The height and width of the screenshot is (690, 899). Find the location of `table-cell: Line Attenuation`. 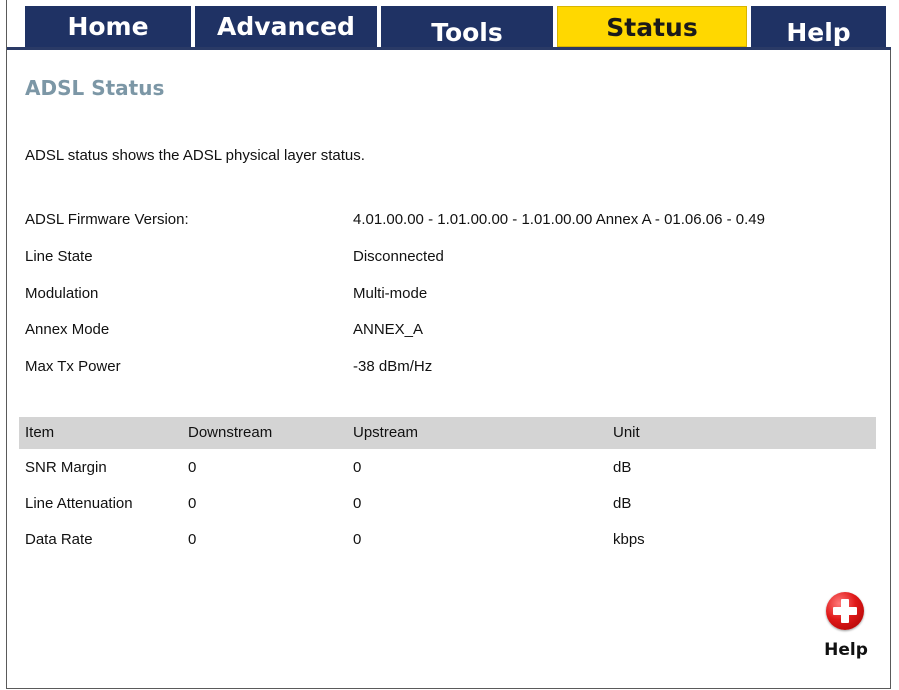

table-cell: Line Attenuation is located at coordinates (79, 503).